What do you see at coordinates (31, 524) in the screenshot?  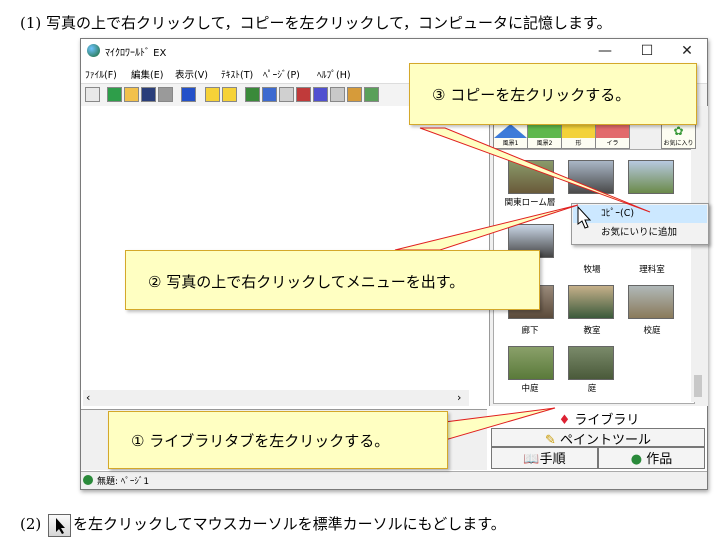 I see `step2-prefix: (2)` at bounding box center [31, 524].